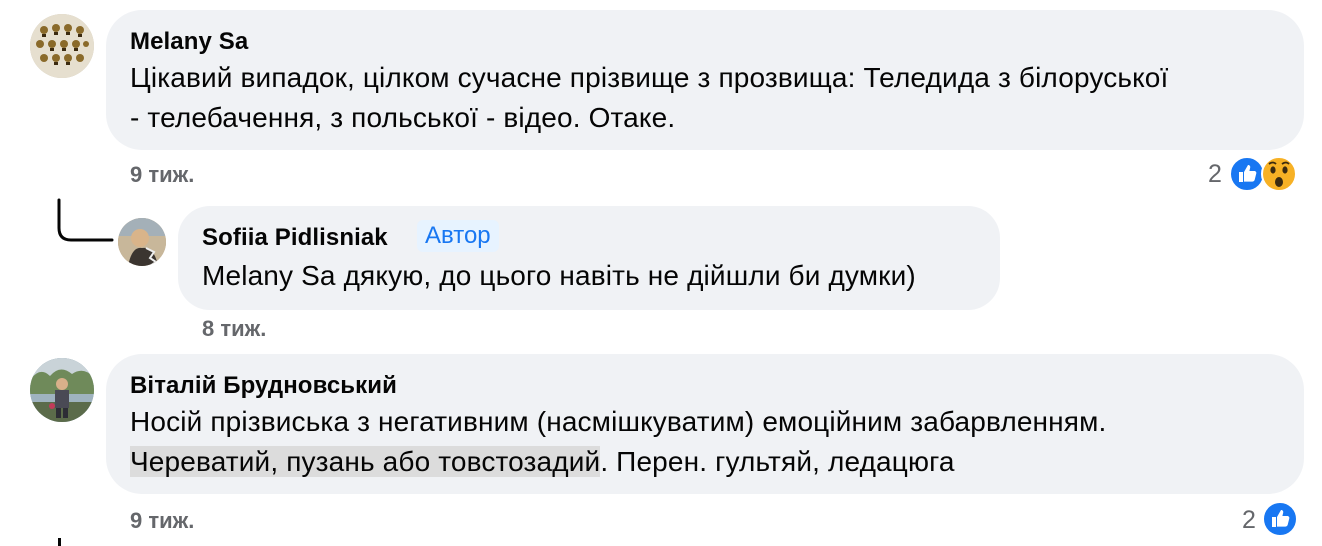  I want to click on highlighted-text: Череватий, пузань або товстозадий, so click(365, 461).